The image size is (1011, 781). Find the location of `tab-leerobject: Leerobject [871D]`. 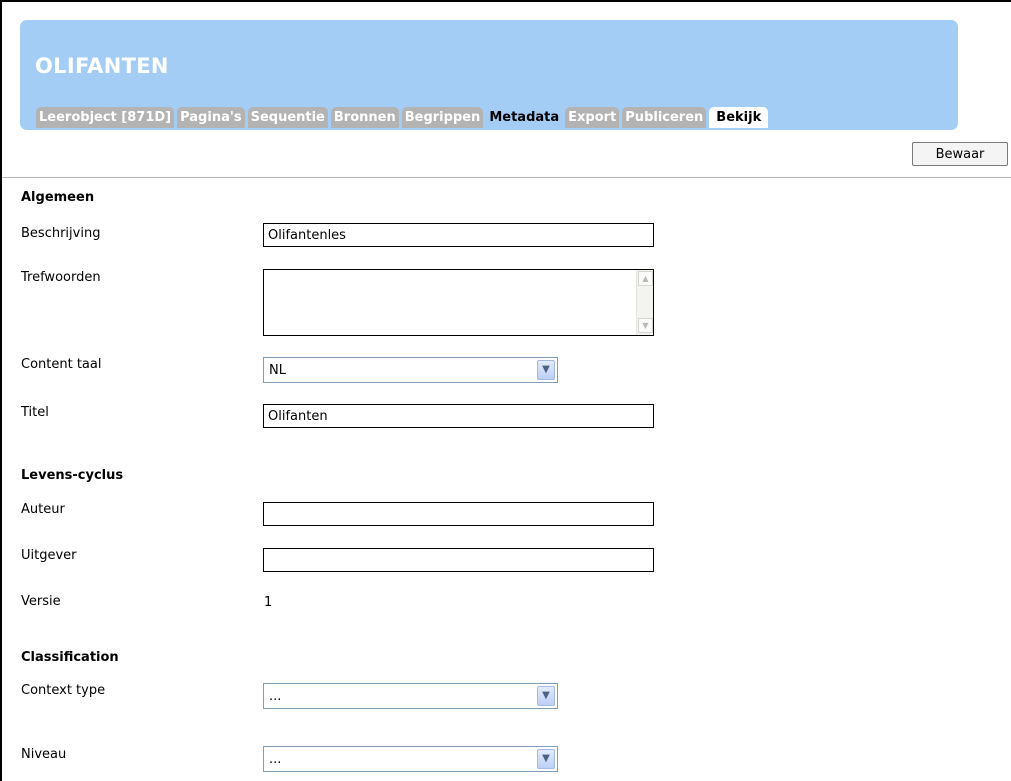

tab-leerobject: Leerobject [871D] is located at coordinates (105, 117).